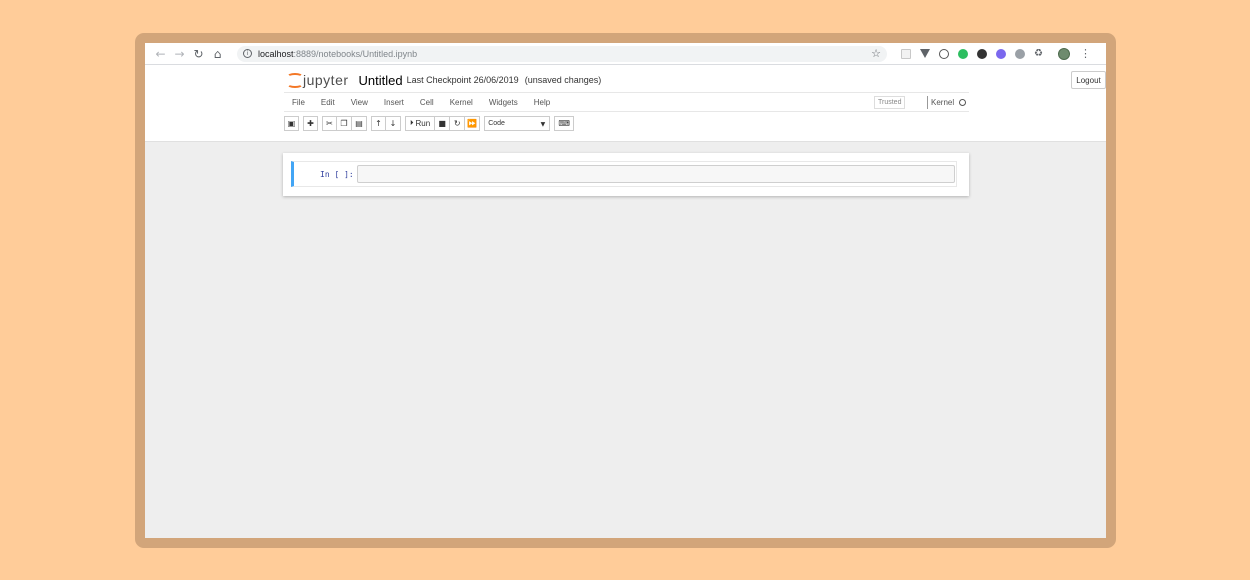 Image resolution: width=1250 pixels, height=580 pixels. I want to click on jupyter-logo-icon, so click(294, 80).